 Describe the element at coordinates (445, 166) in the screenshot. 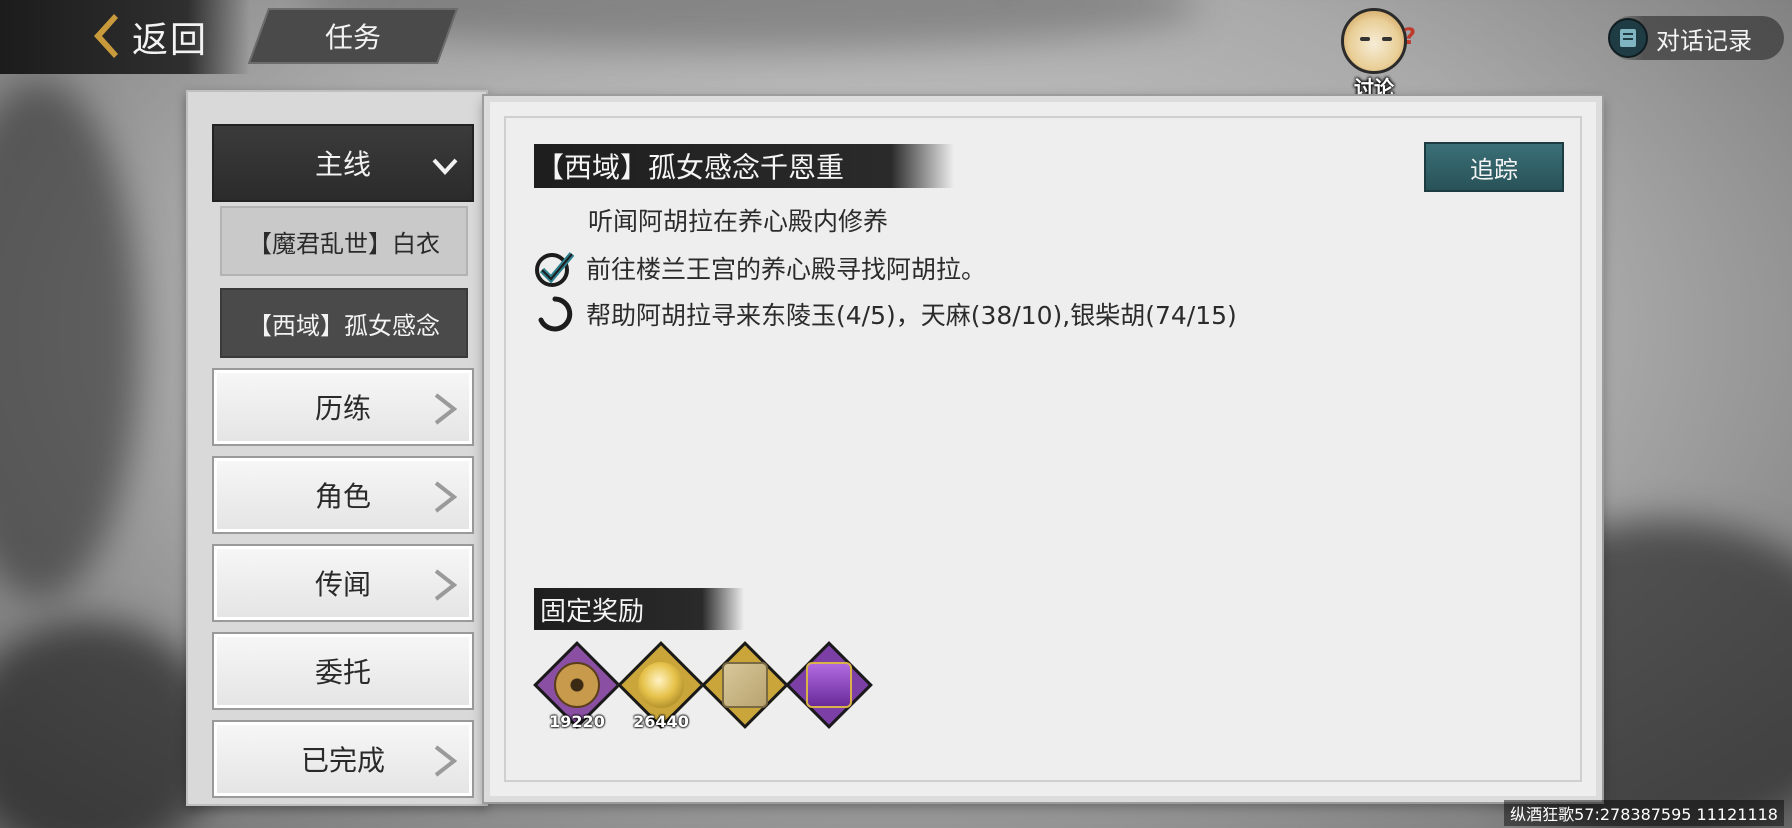

I see `chevron-down-icon` at that location.